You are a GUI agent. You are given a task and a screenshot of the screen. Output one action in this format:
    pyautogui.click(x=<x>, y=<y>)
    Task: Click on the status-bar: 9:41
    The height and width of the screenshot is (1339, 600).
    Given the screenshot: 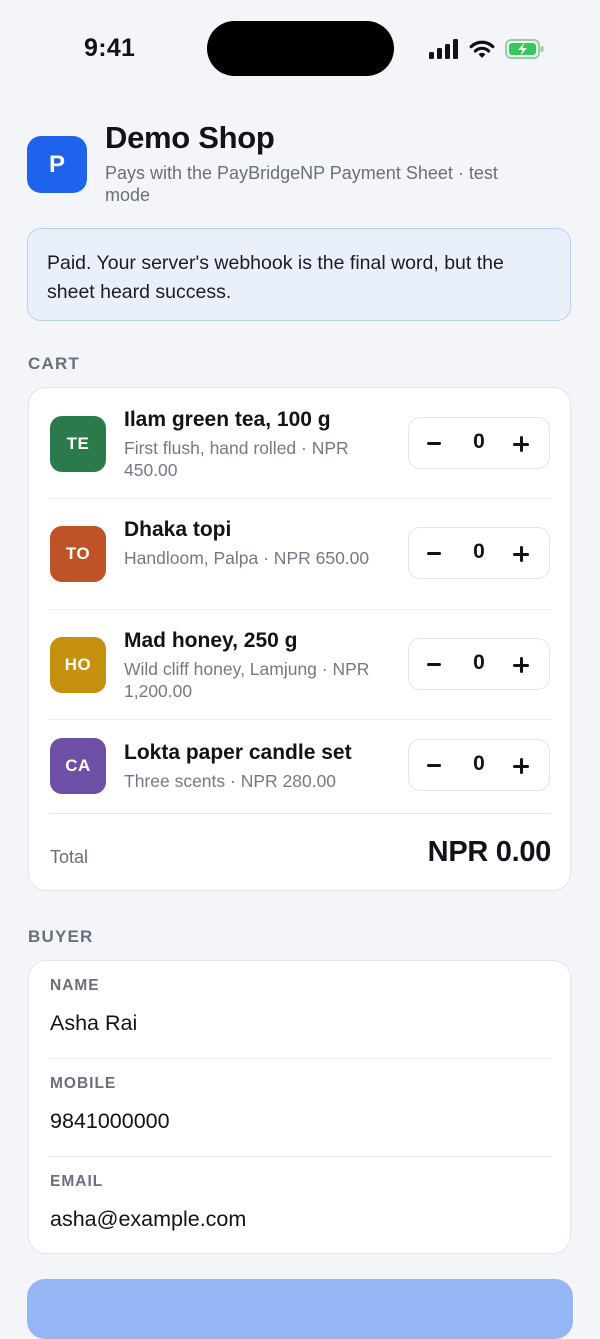 What is the action you would take?
    pyautogui.click(x=300, y=48)
    